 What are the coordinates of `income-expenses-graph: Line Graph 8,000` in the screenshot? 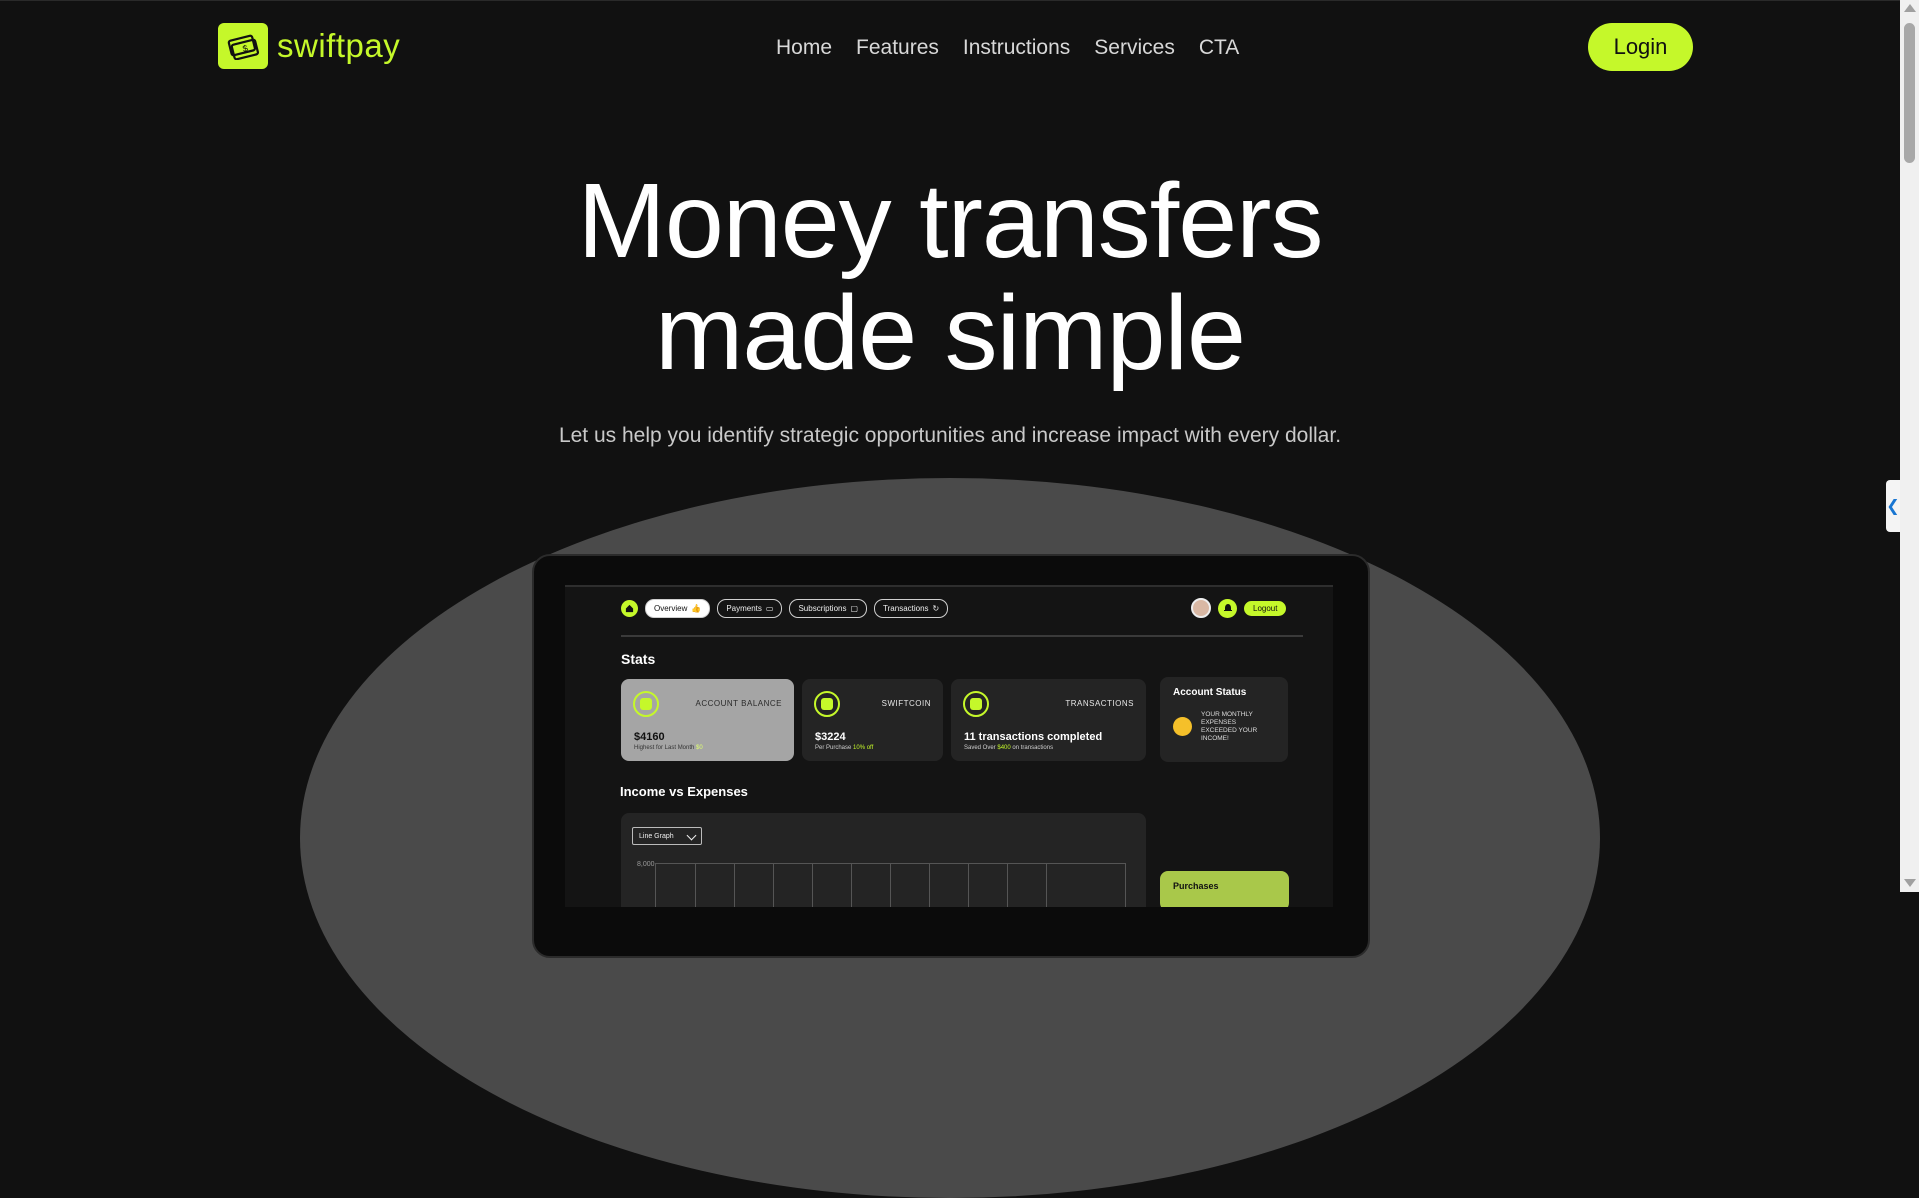 It's located at (883, 860).